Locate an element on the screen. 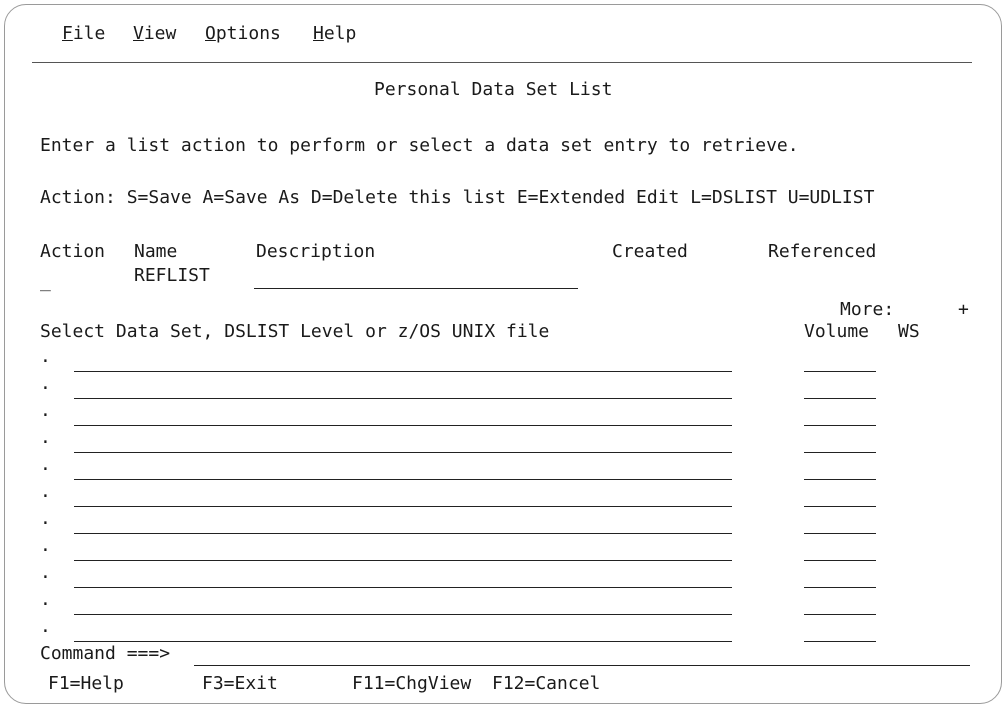 The width and height of the screenshot is (1008, 709). fkey-f12-cancel: F12=Cancel is located at coordinates (546, 684).